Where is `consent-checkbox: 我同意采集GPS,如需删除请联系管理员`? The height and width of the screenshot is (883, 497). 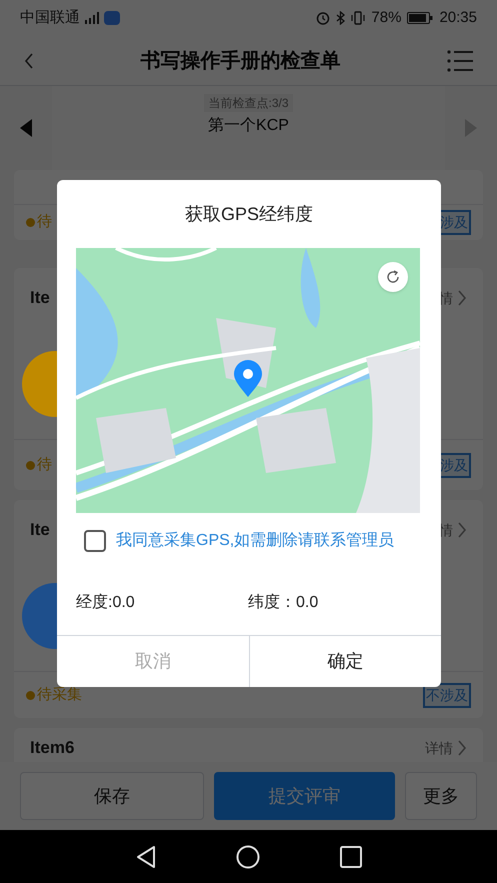 consent-checkbox: 我同意采集GPS,如需删除请联系管理员 is located at coordinates (249, 541).